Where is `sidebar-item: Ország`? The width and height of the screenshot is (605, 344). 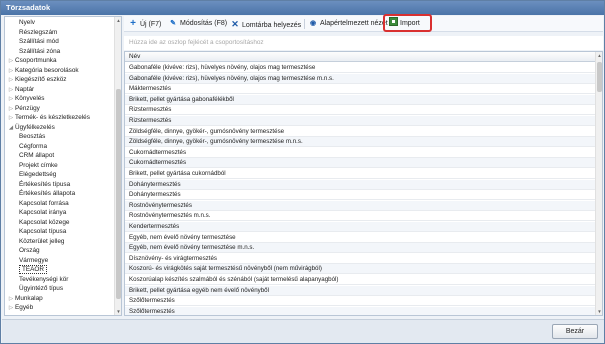 sidebar-item: Ország is located at coordinates (29, 251).